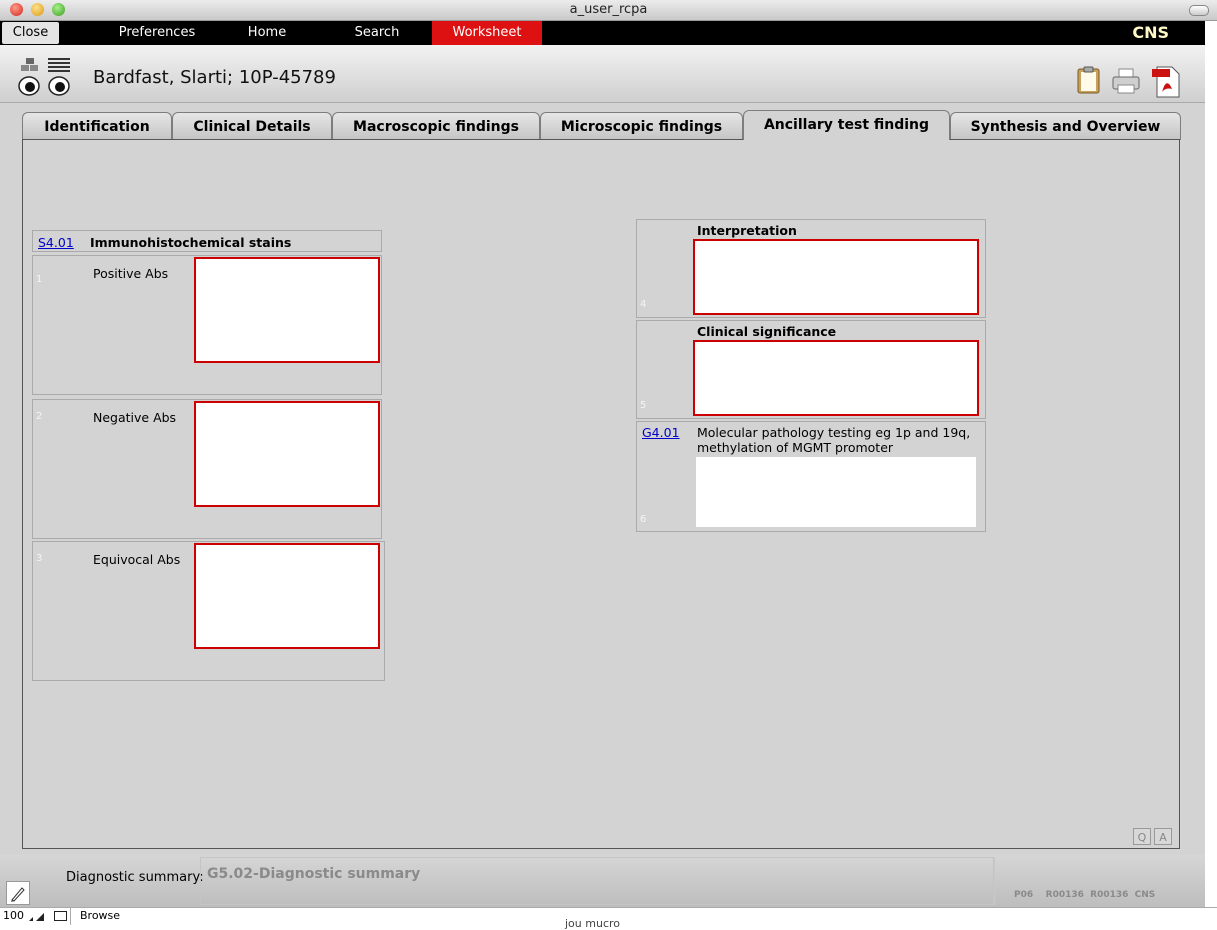  I want to click on stack-icon, so click(29, 64).